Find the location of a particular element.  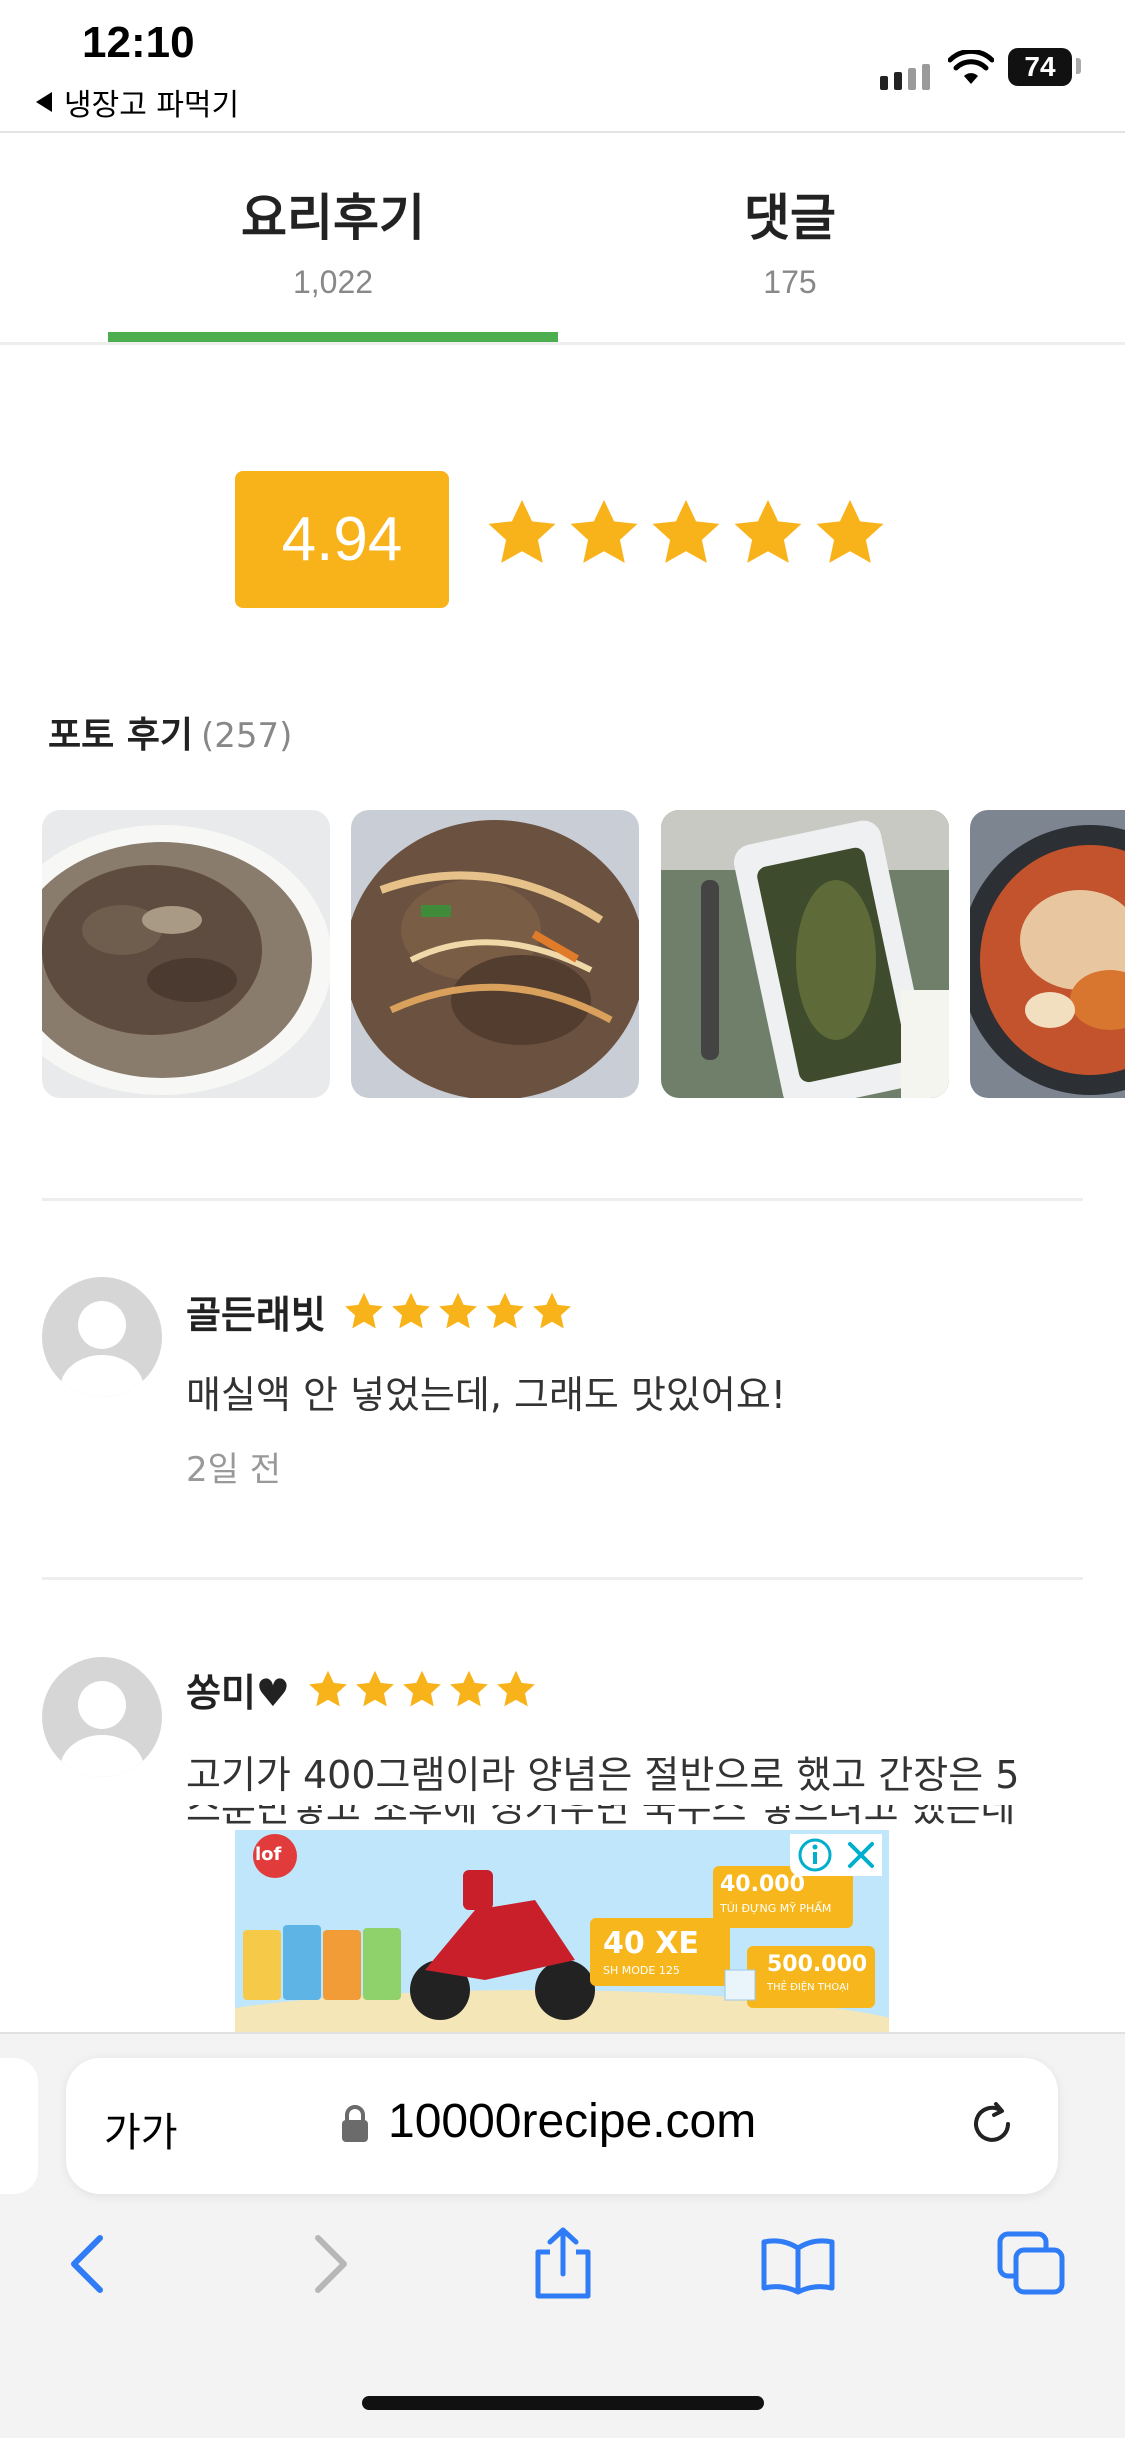

url-text: 10000recipe.com is located at coordinates (572, 2121).